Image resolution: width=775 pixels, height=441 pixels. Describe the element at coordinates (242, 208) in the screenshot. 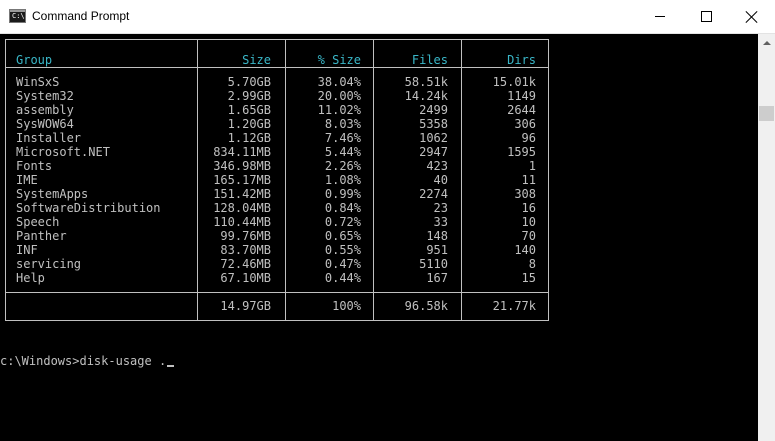

I see `size-cell: 128.04MB` at that location.